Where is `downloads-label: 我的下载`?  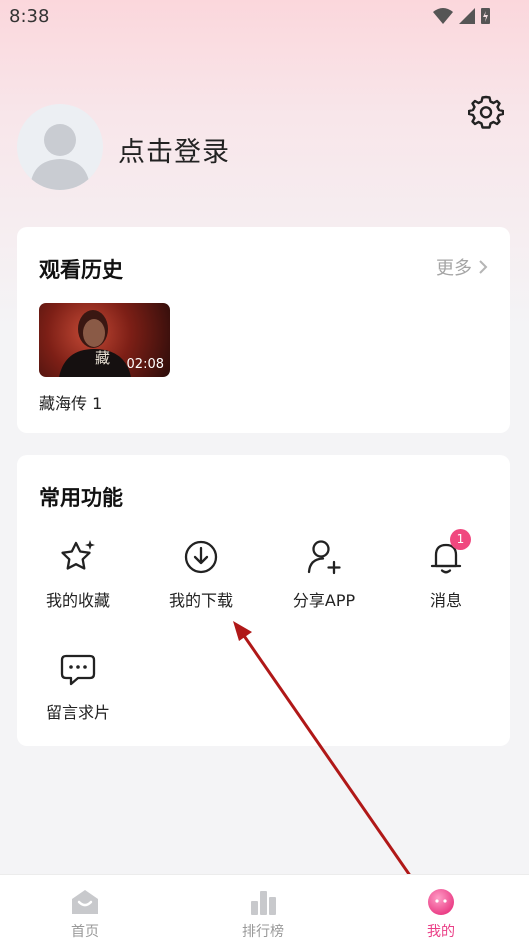 downloads-label: 我的下载 is located at coordinates (200, 600).